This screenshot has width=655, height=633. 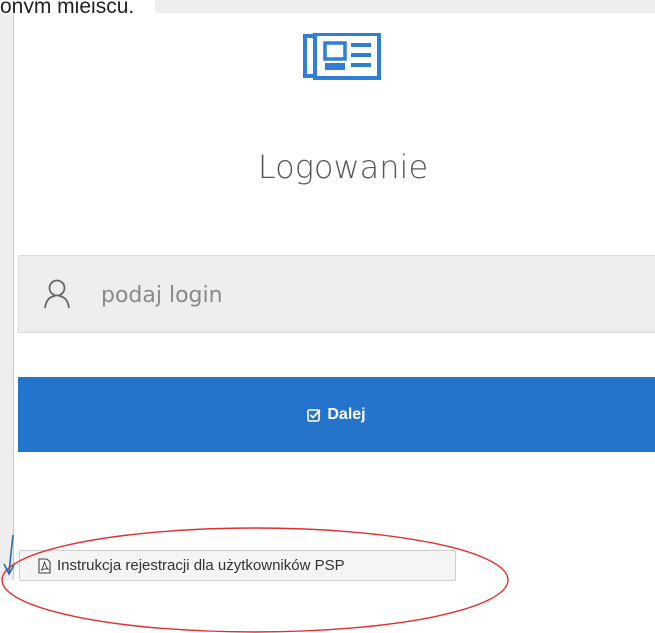 I want to click on login-input, so click(x=361, y=295).